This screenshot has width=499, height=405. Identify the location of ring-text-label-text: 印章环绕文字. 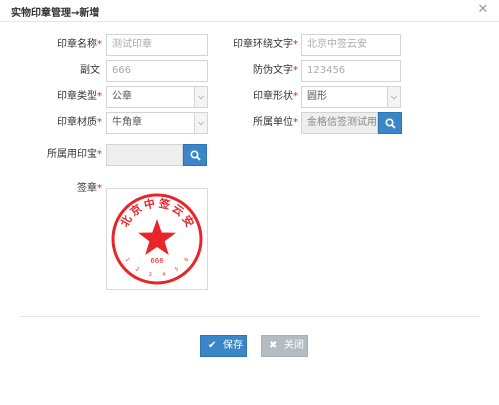
(263, 44).